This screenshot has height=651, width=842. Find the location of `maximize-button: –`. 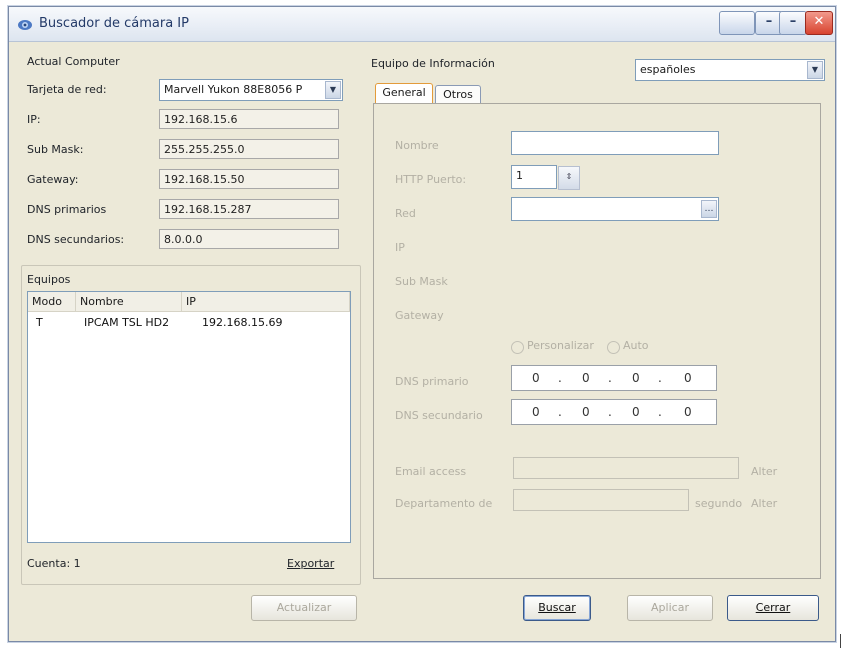

maximize-button: – is located at coordinates (793, 23).